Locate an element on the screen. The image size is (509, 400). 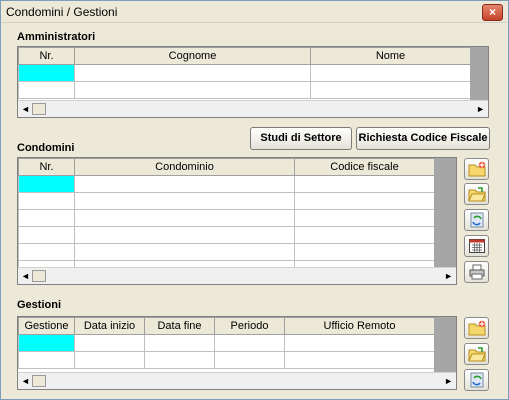
column-header-data-inizio: Data inizio is located at coordinates (109, 326).